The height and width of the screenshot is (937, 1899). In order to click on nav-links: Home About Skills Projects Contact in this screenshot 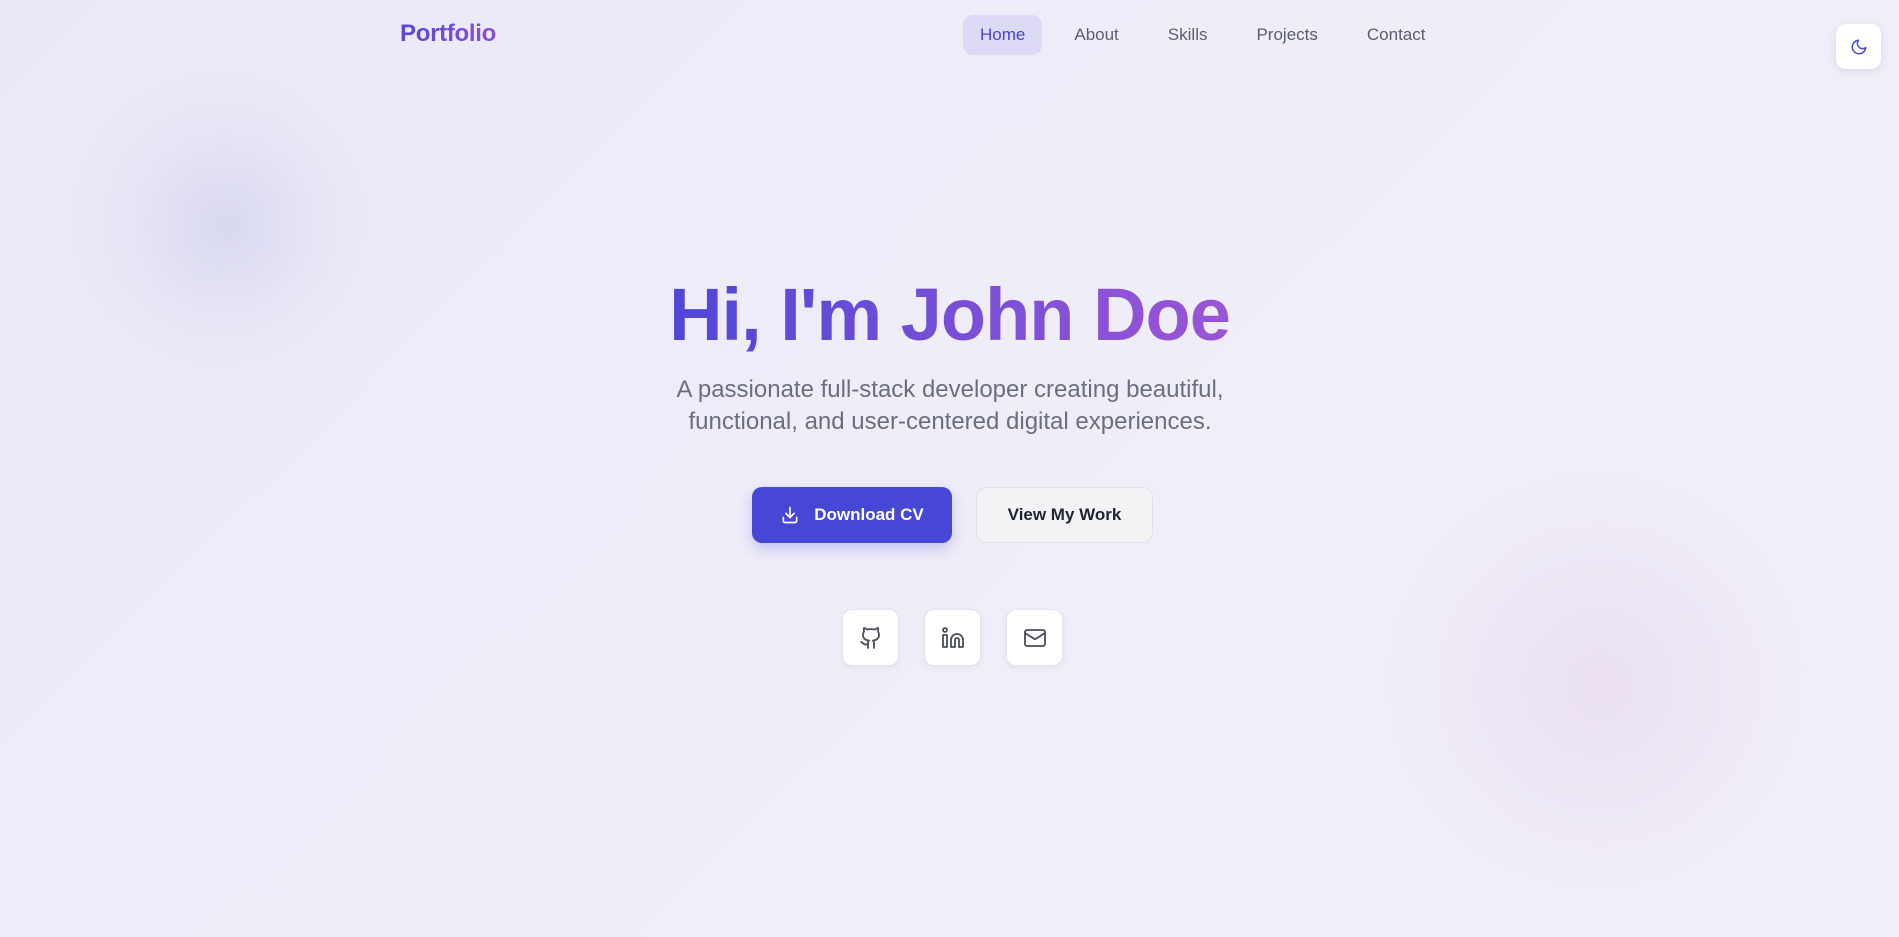, I will do `click(1210, 35)`.